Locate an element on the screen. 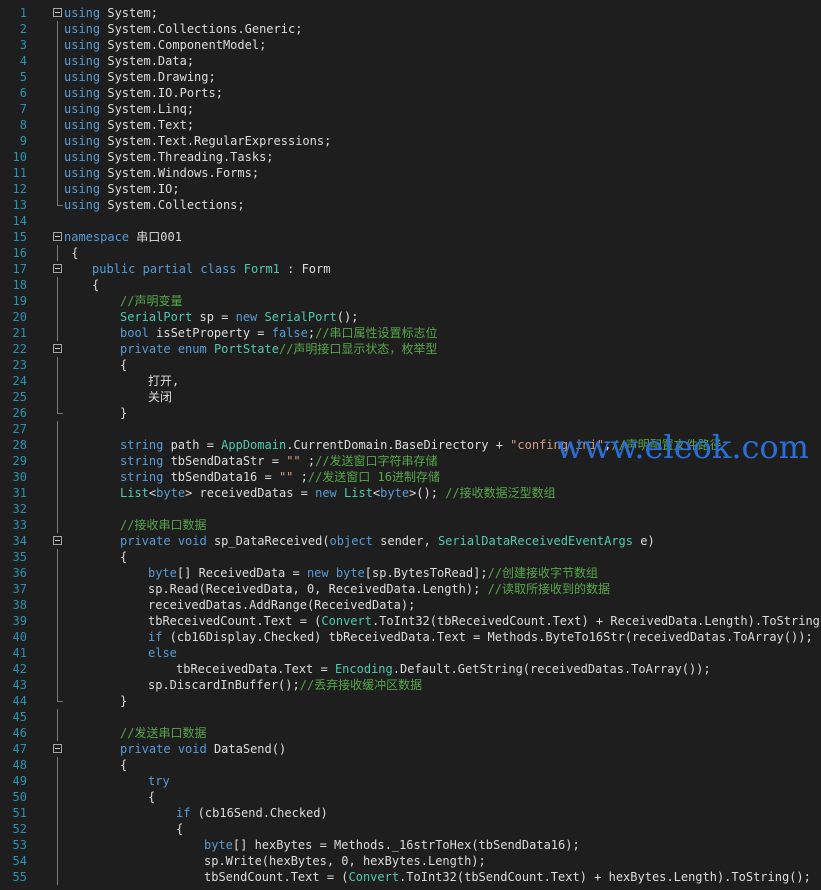  code-token: [] ReceivedData = is located at coordinates (241, 573).